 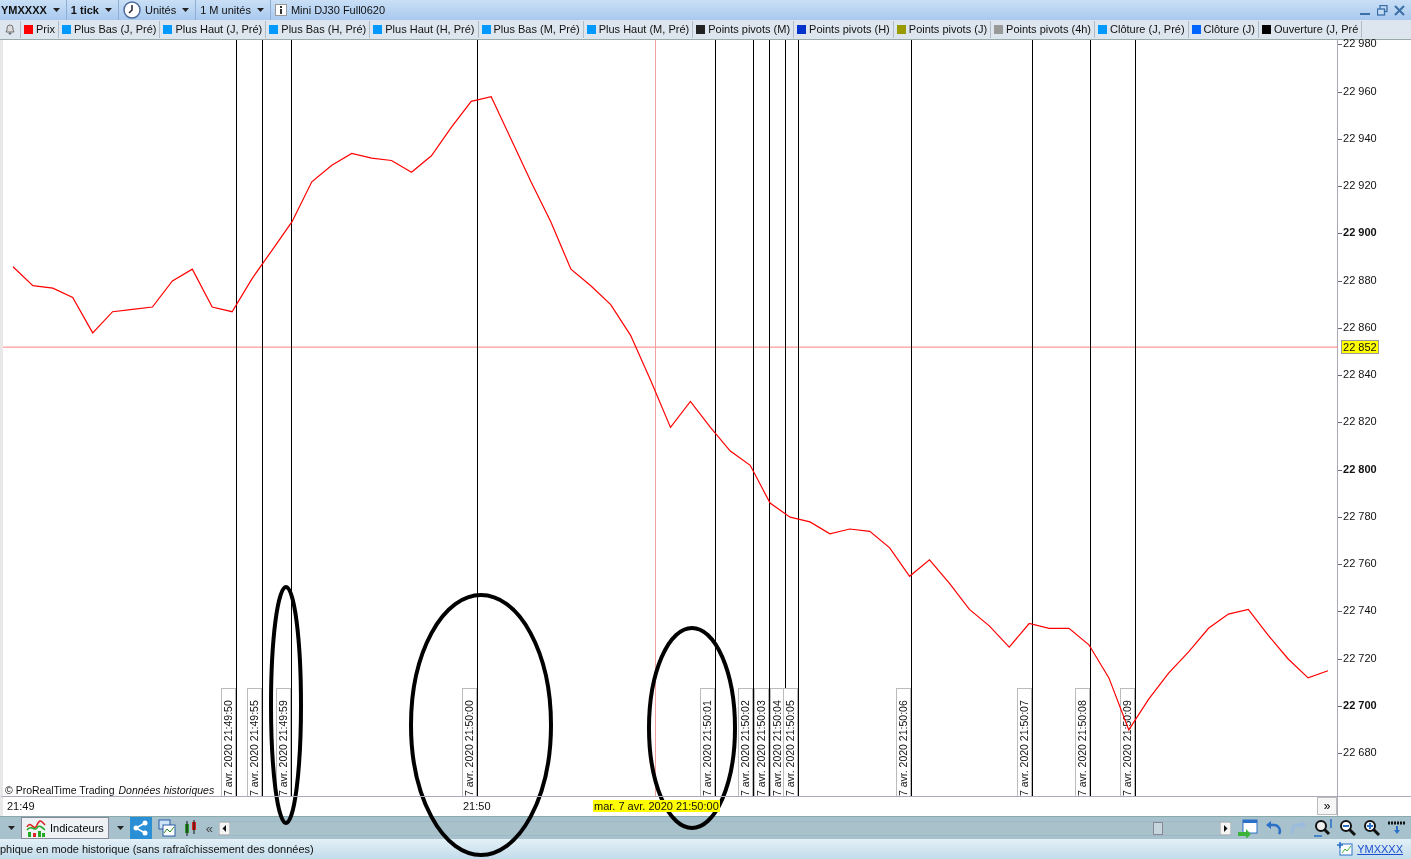 What do you see at coordinates (21, 805) in the screenshot?
I see `time-label: 21:49` at bounding box center [21, 805].